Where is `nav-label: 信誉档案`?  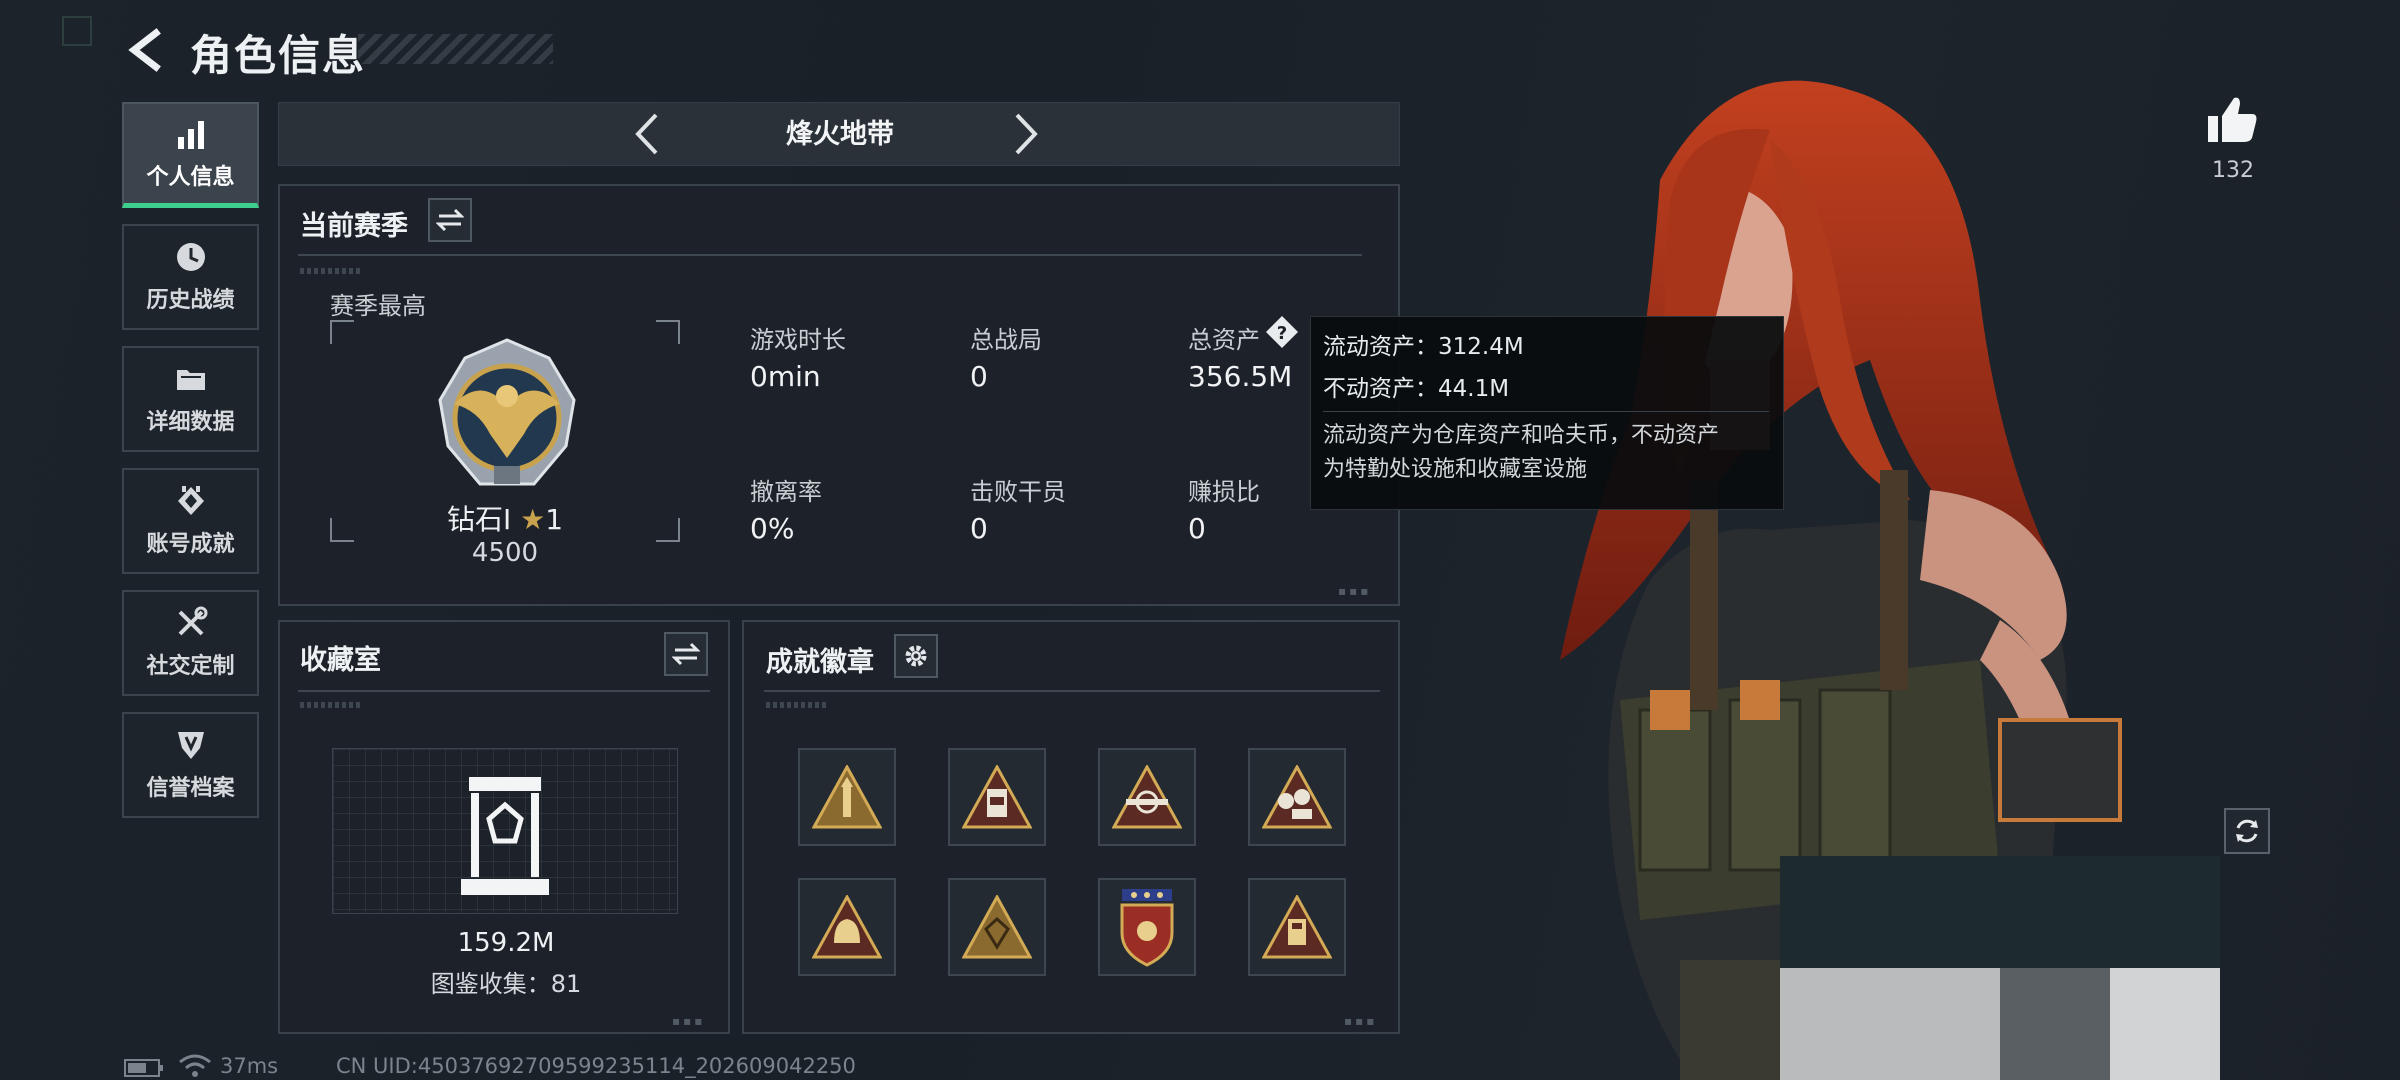 nav-label: 信誉档案 is located at coordinates (190, 788).